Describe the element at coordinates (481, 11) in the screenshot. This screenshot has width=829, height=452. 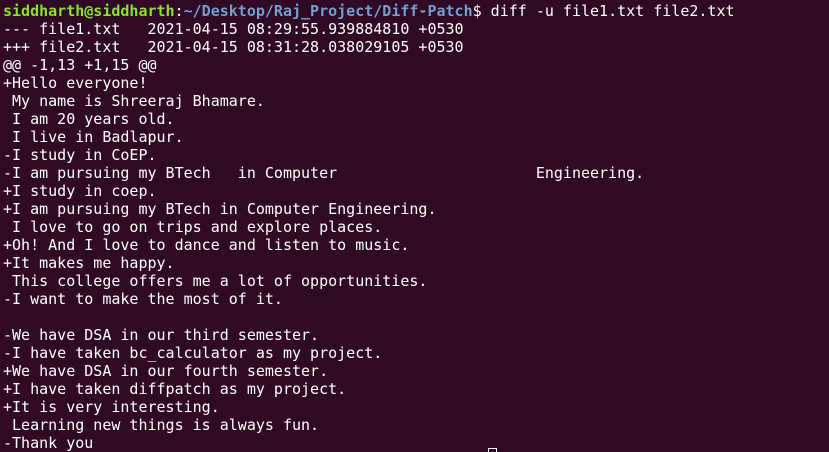
I see `prompt-symbol: $` at that location.